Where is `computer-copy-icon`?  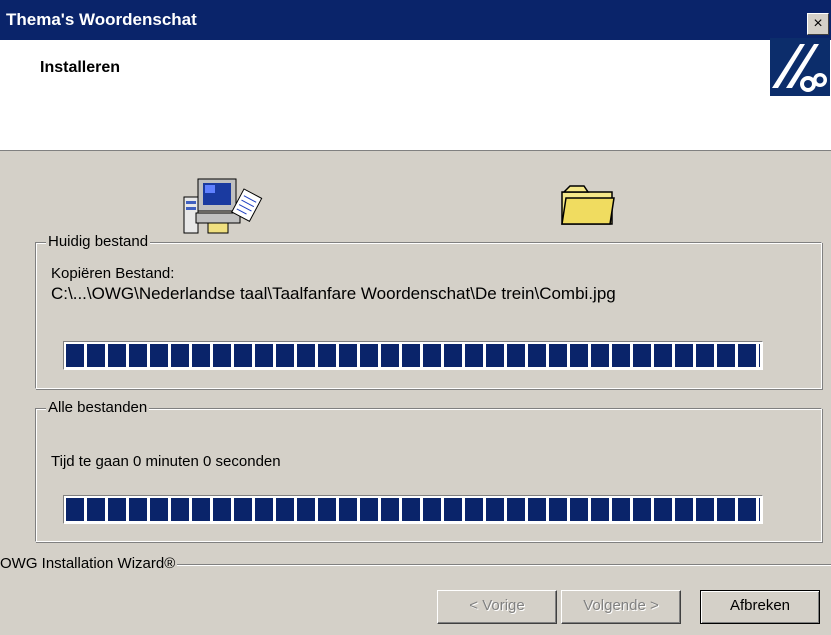 computer-copy-icon is located at coordinates (225, 208).